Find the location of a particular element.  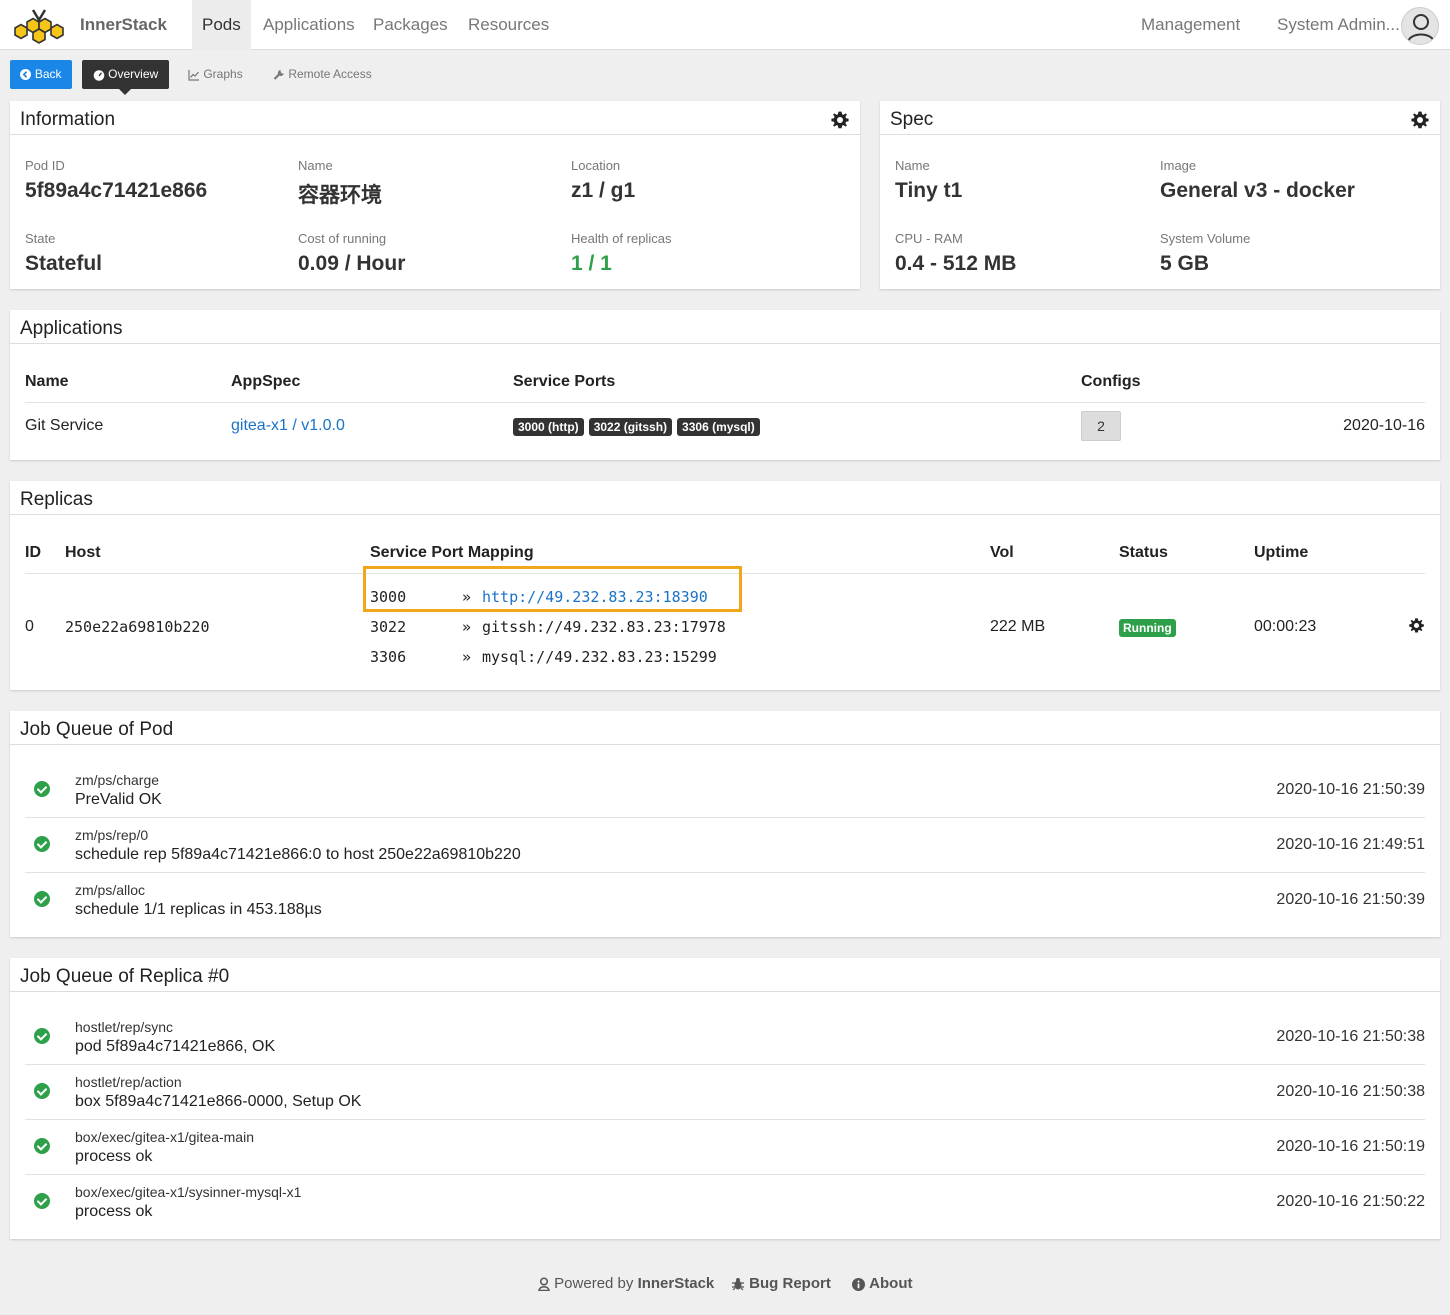

user-icon is located at coordinates (544, 1284).